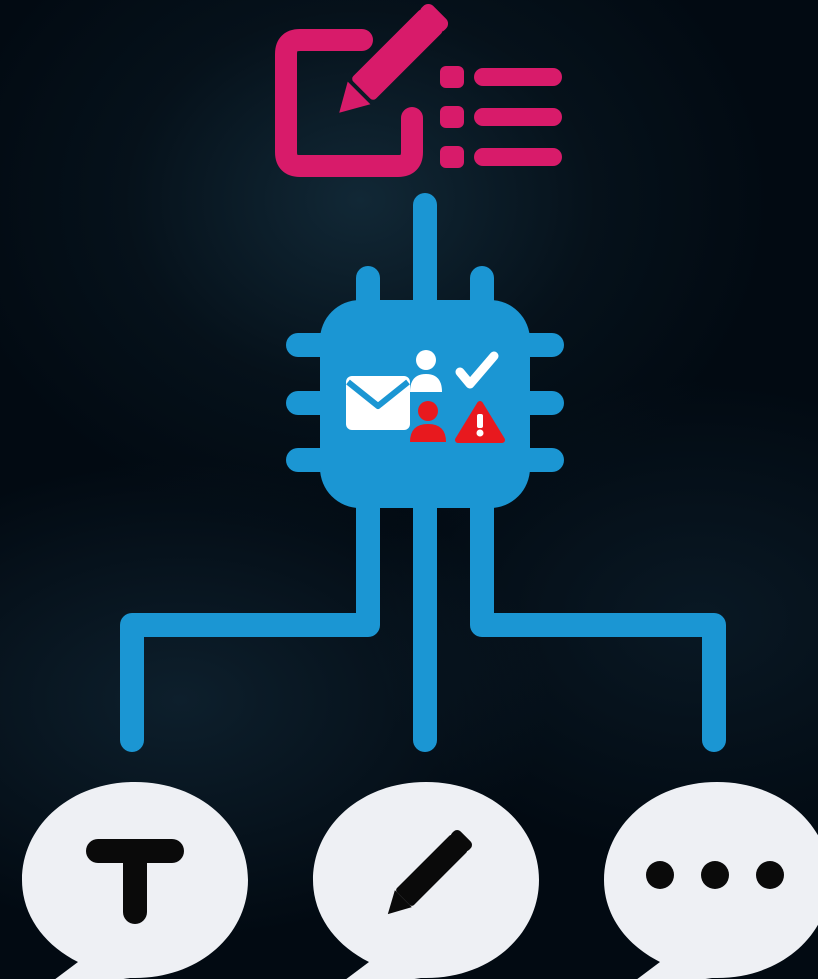  What do you see at coordinates (135, 880) in the screenshot?
I see `text-bubble-icon` at bounding box center [135, 880].